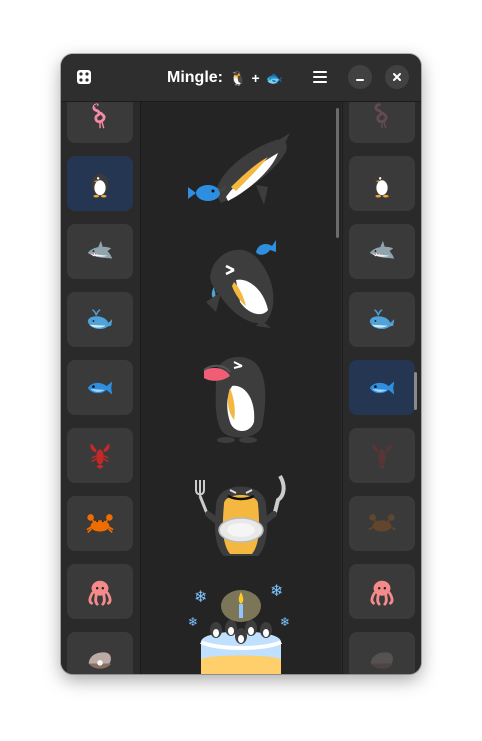 Image resolution: width=482 pixels, height=741 pixels. Describe the element at coordinates (274, 77) in the screenshot. I see `title-emoji-right: 🐟` at that location.